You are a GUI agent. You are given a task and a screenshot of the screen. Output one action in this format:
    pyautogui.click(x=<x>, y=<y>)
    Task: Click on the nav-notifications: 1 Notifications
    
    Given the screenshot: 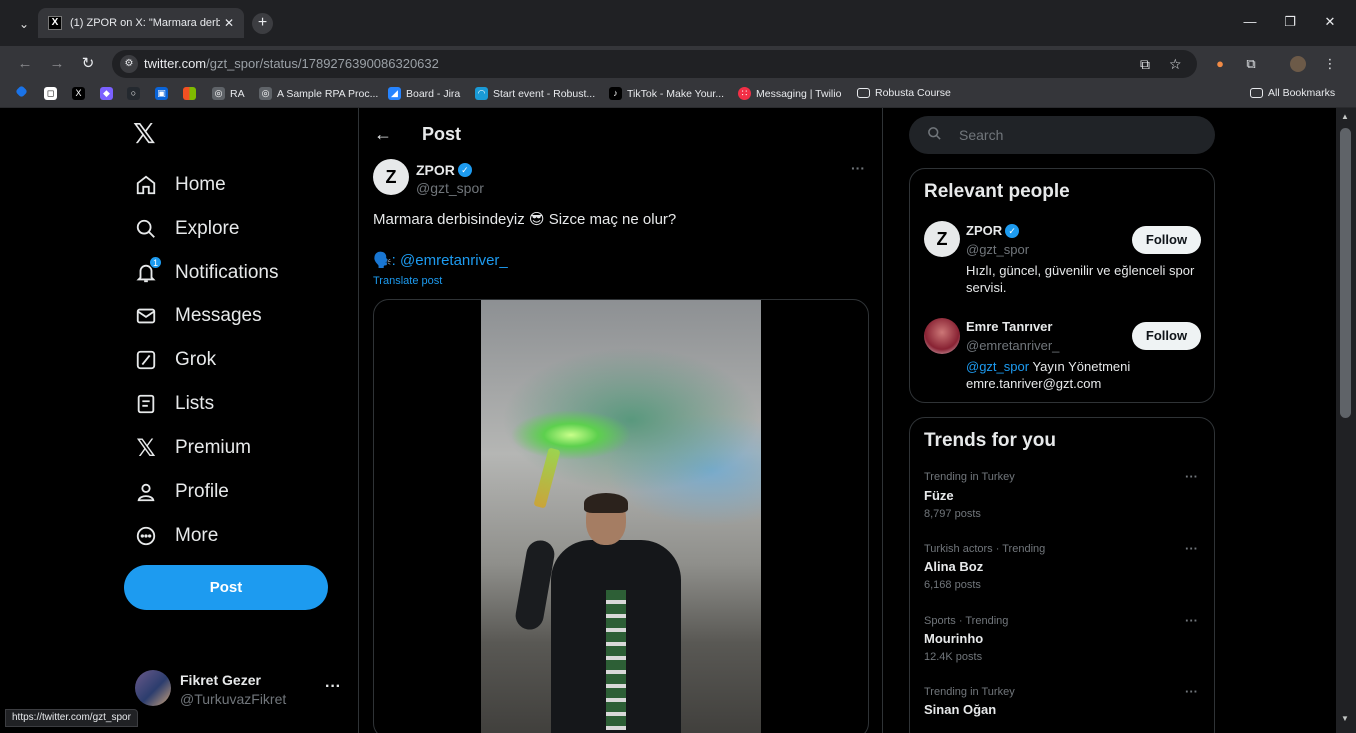 What is the action you would take?
    pyautogui.click(x=206, y=272)
    